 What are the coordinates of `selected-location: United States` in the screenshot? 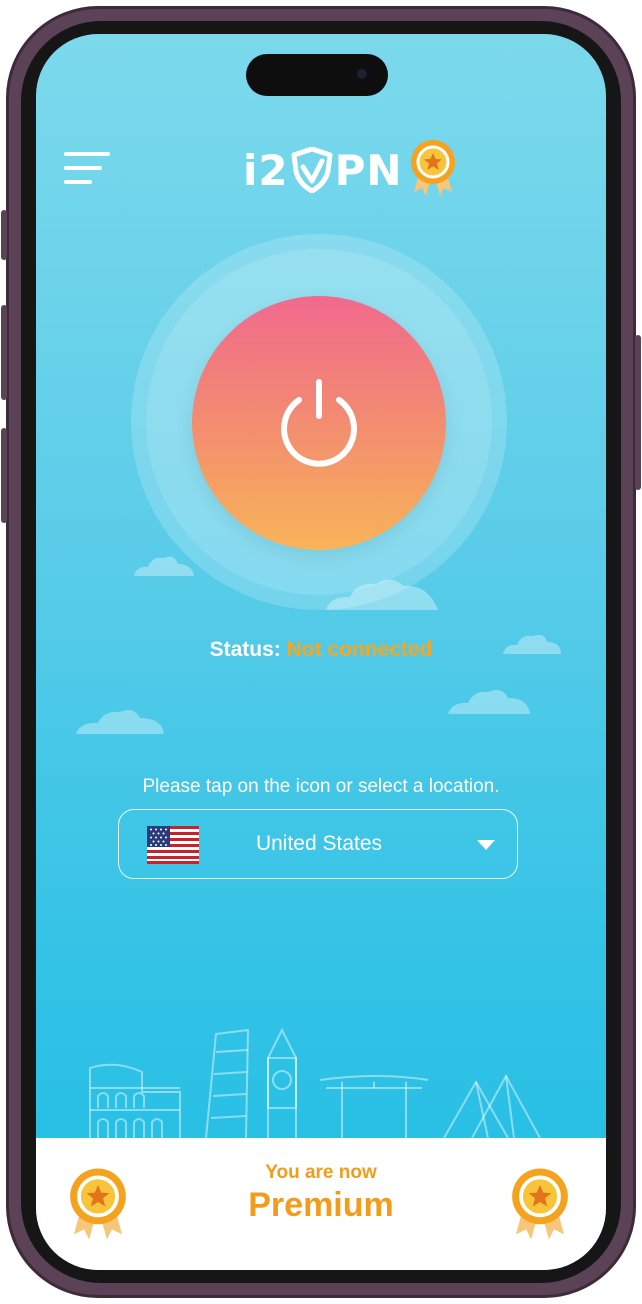 It's located at (319, 843).